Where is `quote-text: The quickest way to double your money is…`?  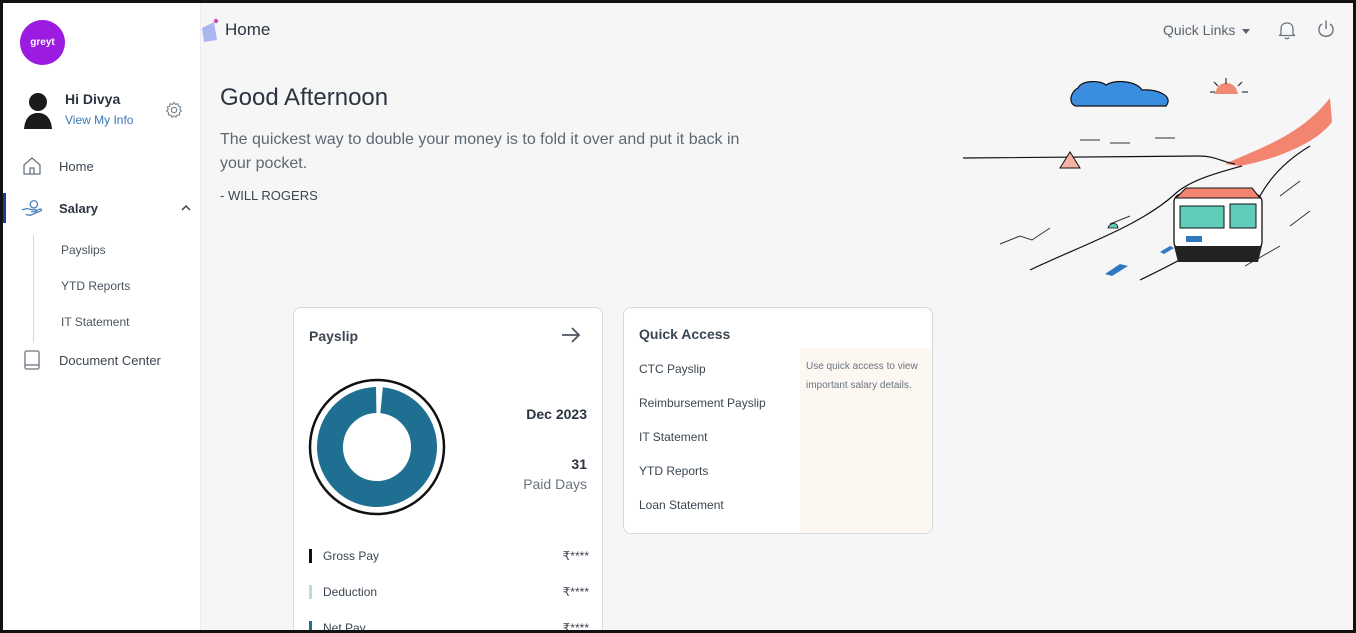 quote-text: The quickest way to double your money is… is located at coordinates (480, 151).